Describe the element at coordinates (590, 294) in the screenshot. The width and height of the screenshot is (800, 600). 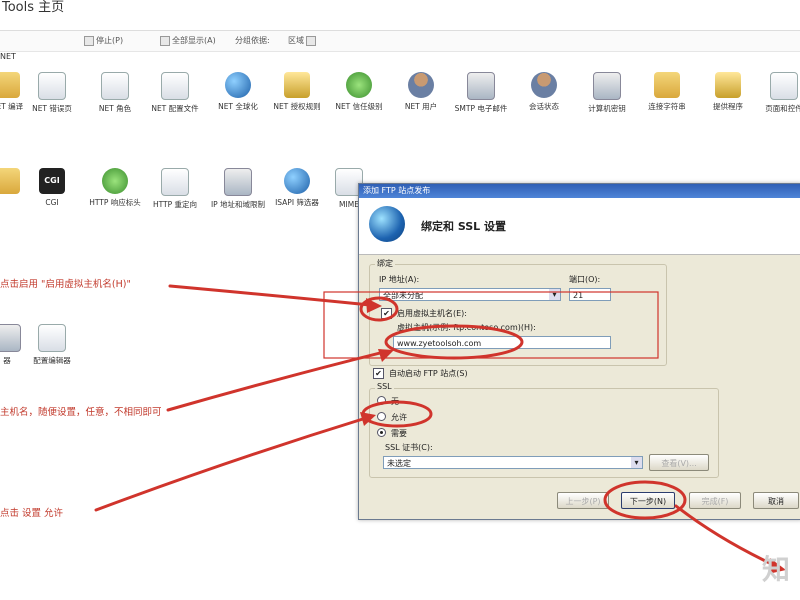
I see `port-input: 21` at that location.